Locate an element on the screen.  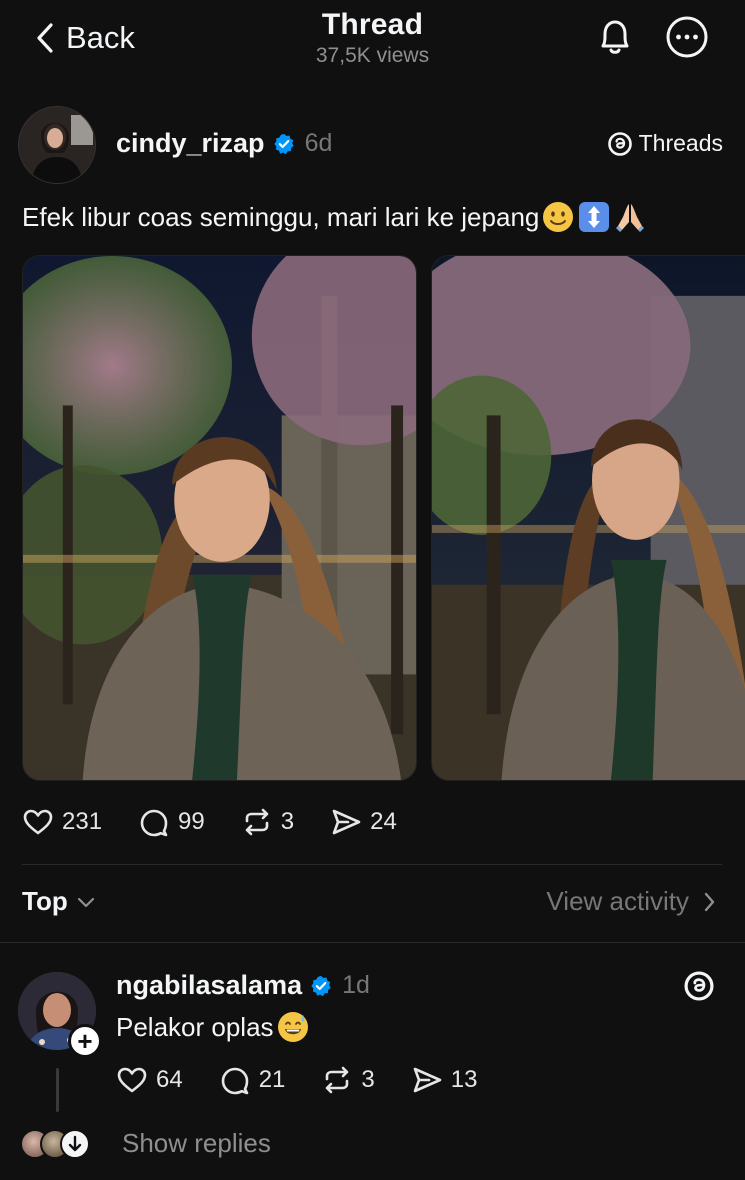
notification-button is located at coordinates (615, 37).